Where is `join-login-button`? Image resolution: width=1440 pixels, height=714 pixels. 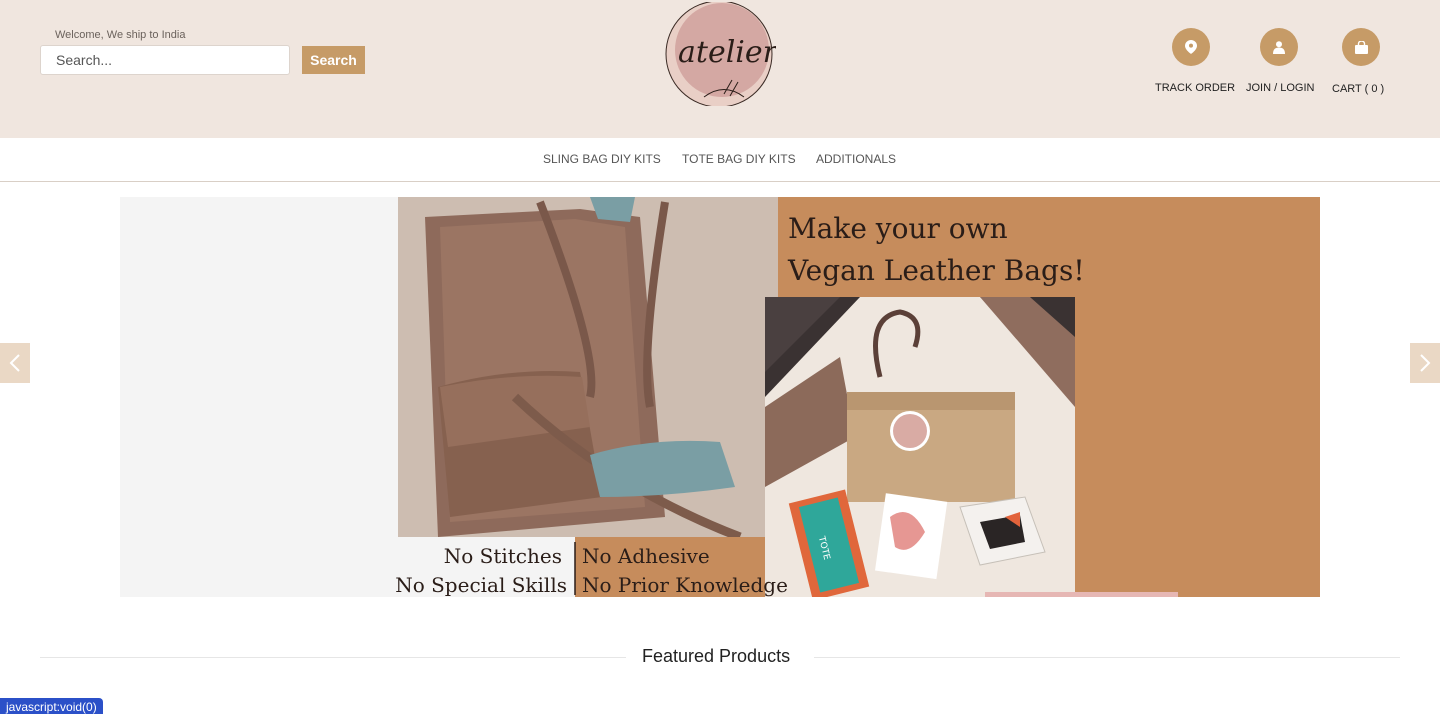
join-login-button is located at coordinates (1279, 47).